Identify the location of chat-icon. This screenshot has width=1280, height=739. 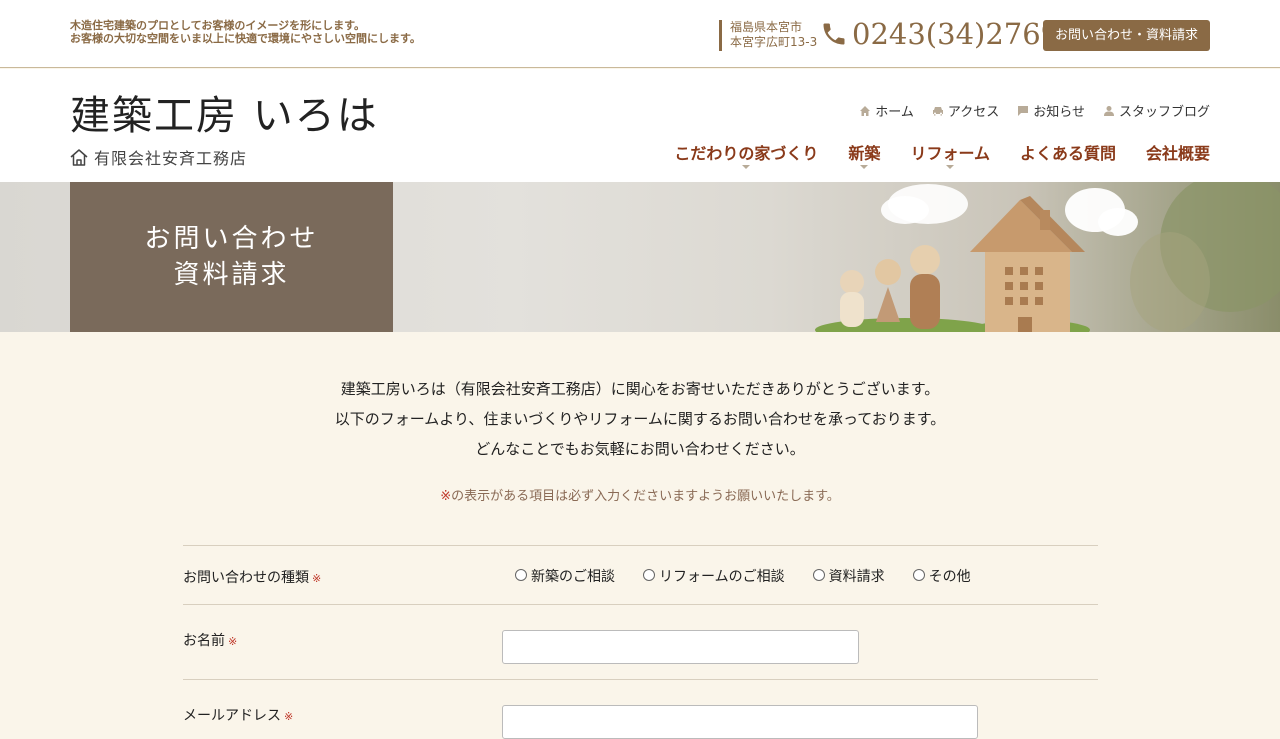
(1023, 110).